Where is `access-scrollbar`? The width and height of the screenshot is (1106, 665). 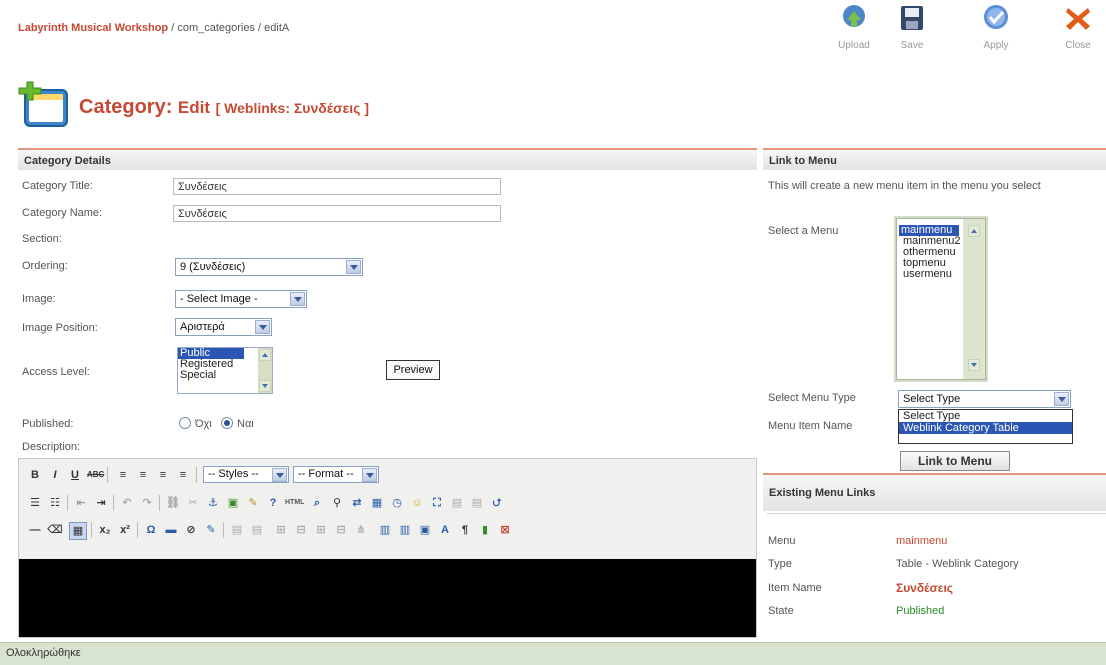 access-scrollbar is located at coordinates (265, 370).